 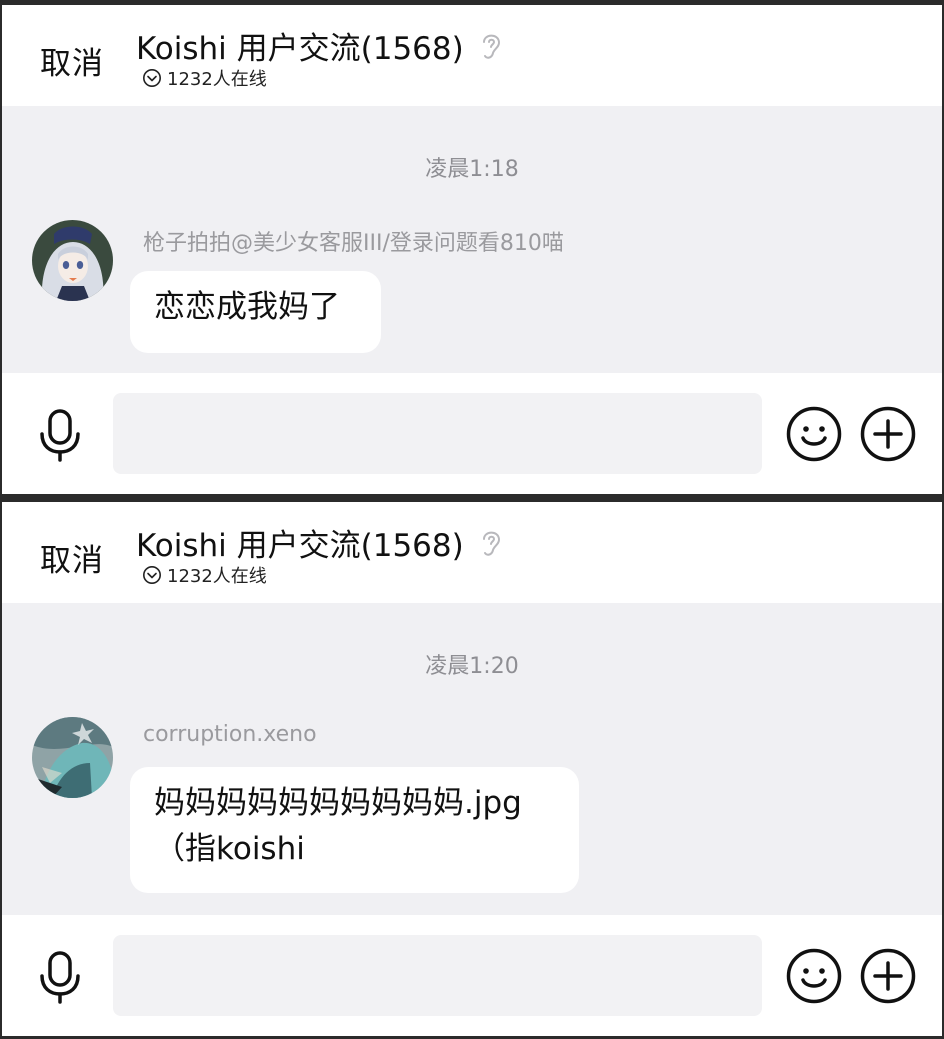 I want to click on sender-name: 枪子拍拍@美少女客服III/登录问题看810喵, so click(x=353, y=243).